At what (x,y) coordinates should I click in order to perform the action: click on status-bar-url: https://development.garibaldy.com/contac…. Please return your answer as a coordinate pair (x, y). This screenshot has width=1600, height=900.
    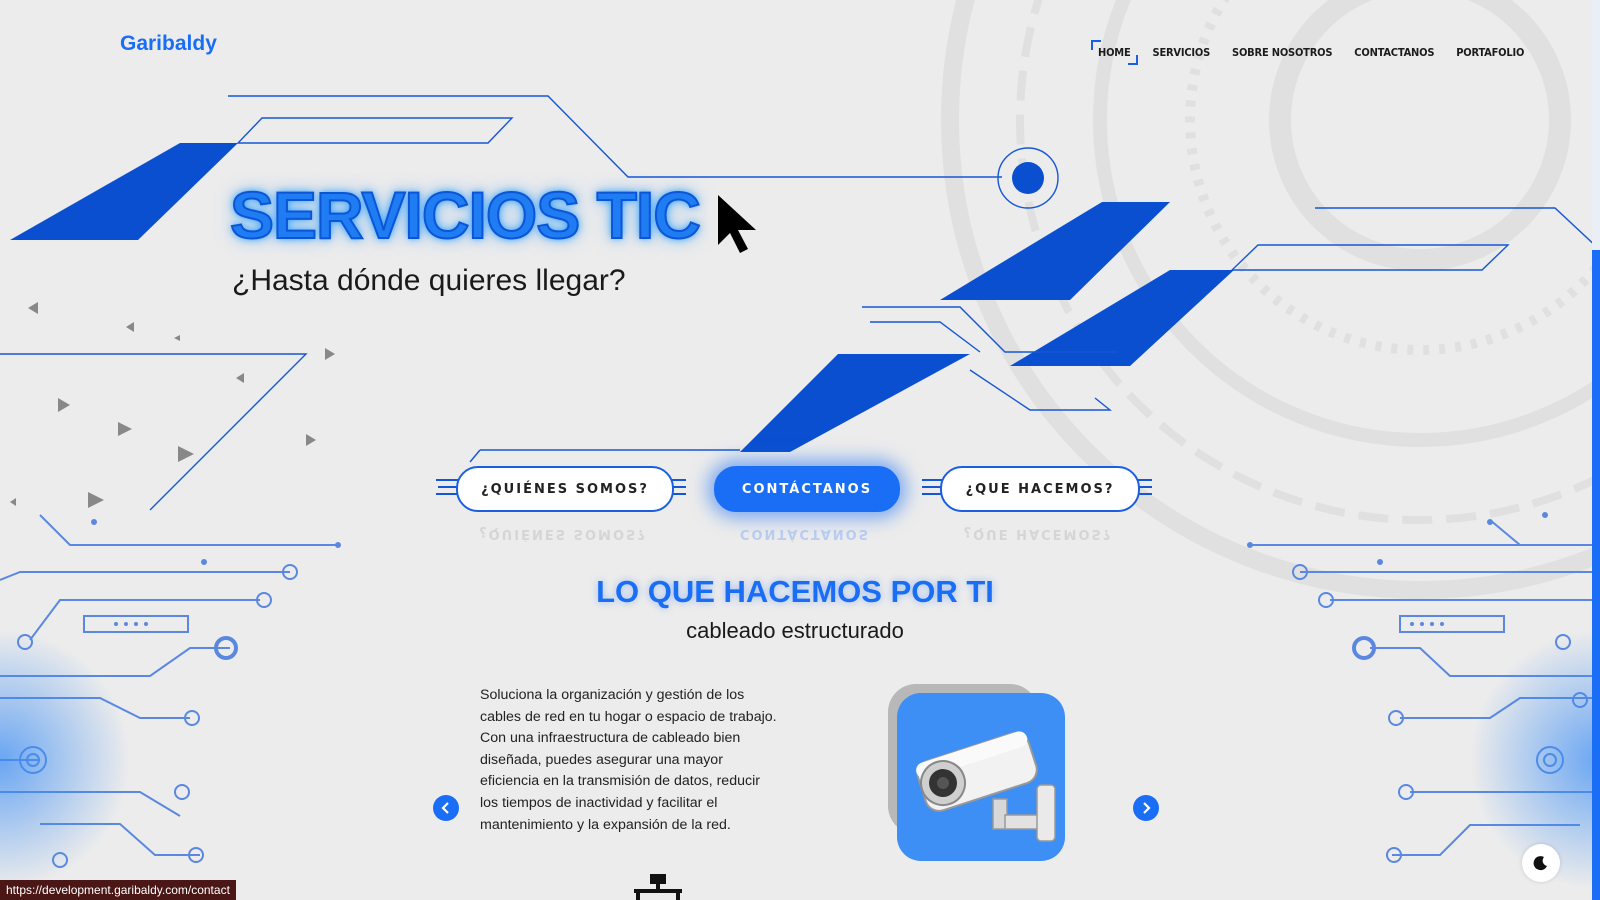
    Looking at the image, I should click on (118, 890).